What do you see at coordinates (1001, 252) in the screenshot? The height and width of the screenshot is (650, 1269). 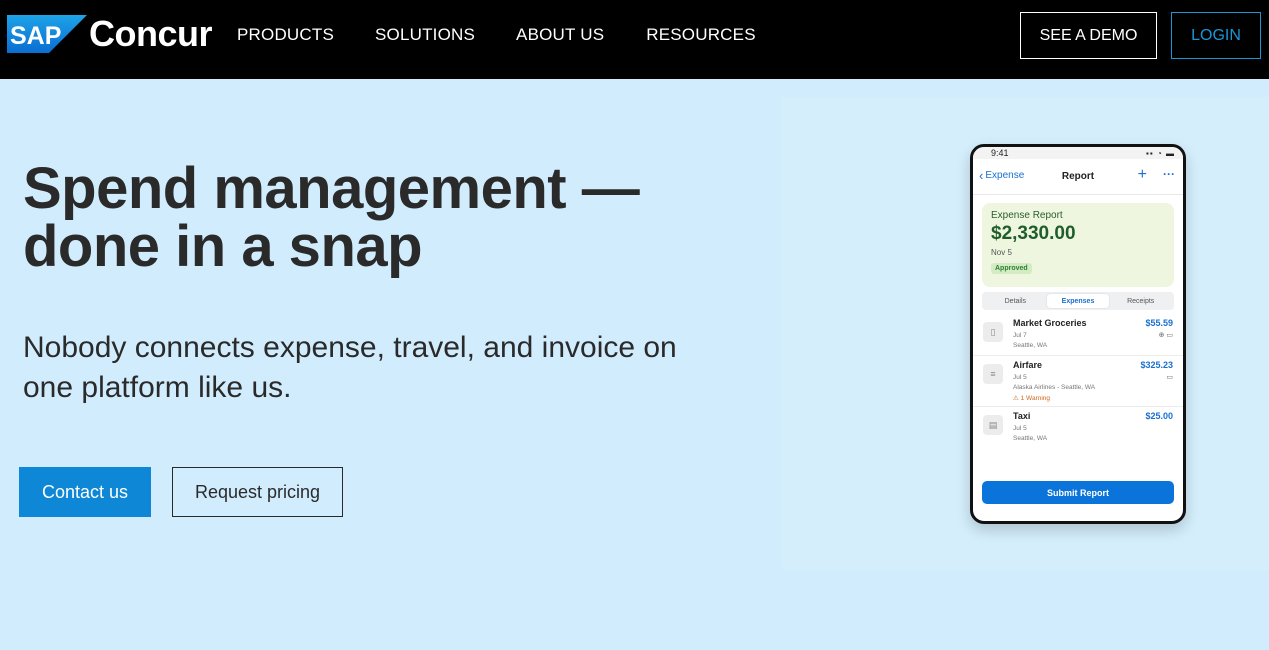 I see `summary-date: Nov 5` at bounding box center [1001, 252].